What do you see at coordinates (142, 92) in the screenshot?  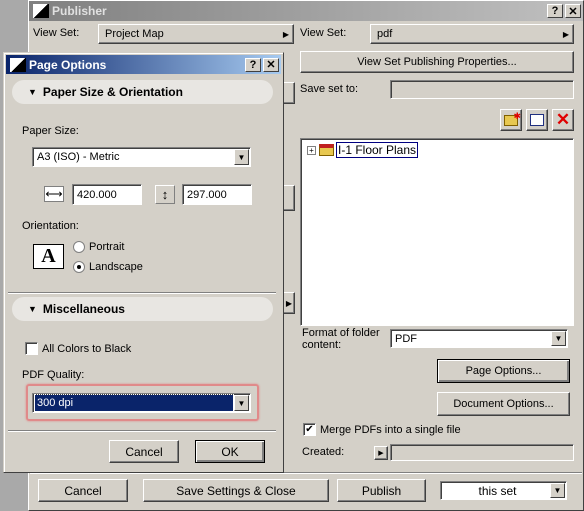 I see `paper-section-header: ▼ Paper Size & Orientation` at bounding box center [142, 92].